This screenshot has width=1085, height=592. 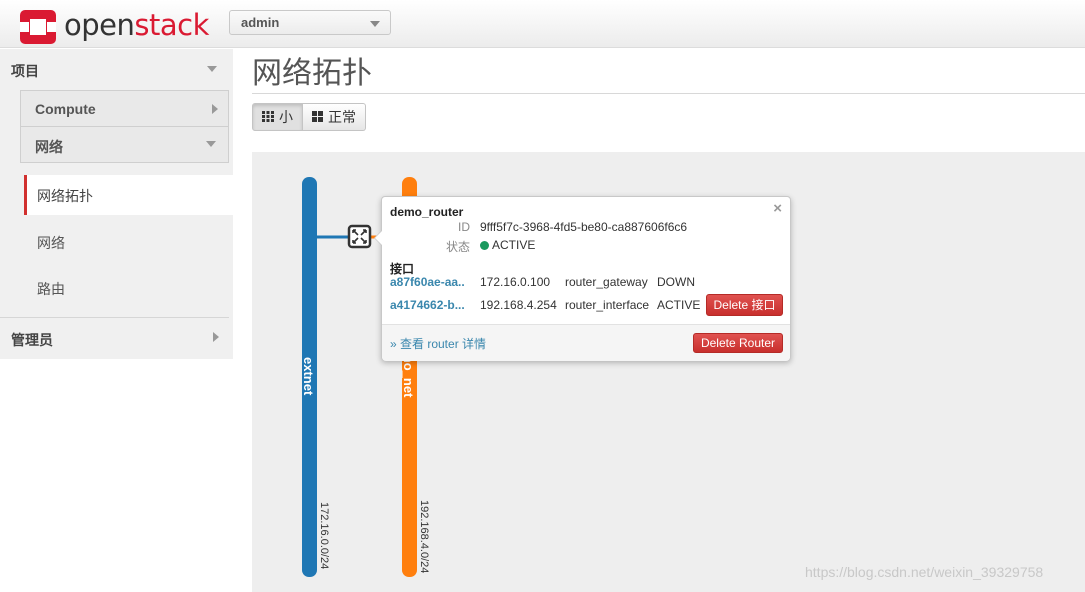 What do you see at coordinates (124, 108) in the screenshot?
I see `sidebar-group-compute: Compute` at bounding box center [124, 108].